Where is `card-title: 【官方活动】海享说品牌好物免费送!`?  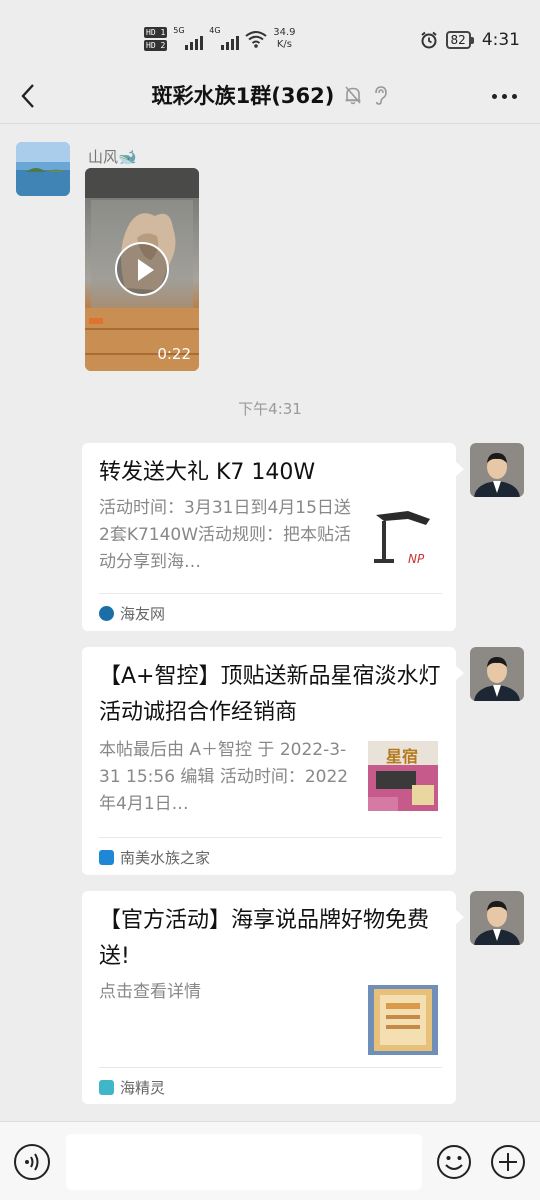 card-title: 【官方活动】海享说品牌好物免费送! is located at coordinates (264, 938).